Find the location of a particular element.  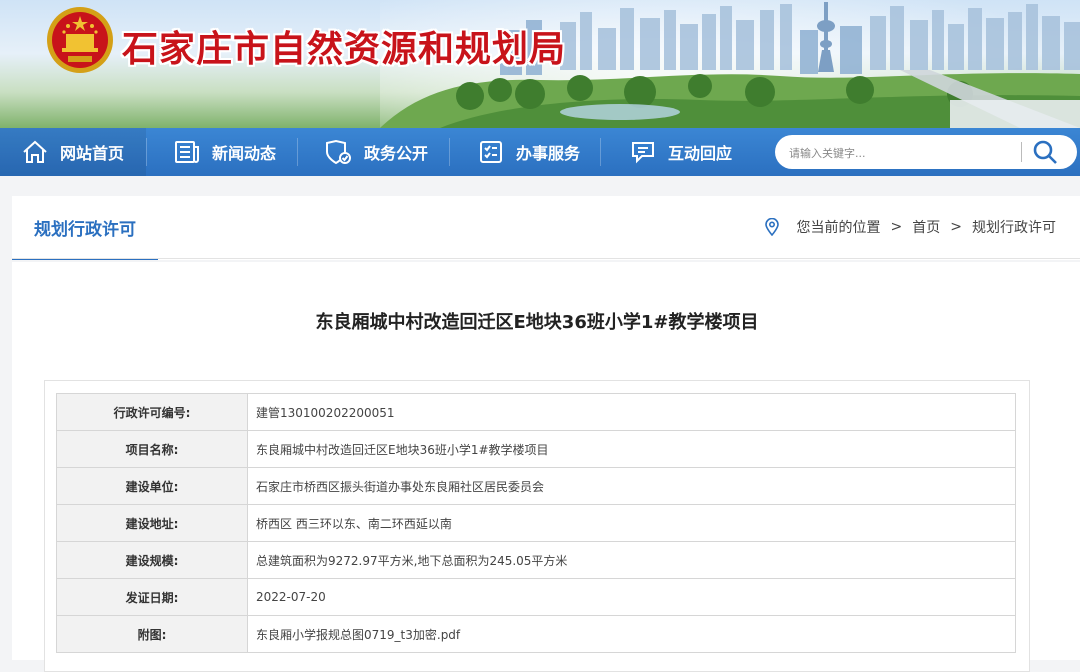

location-pin-icon is located at coordinates (771, 227).